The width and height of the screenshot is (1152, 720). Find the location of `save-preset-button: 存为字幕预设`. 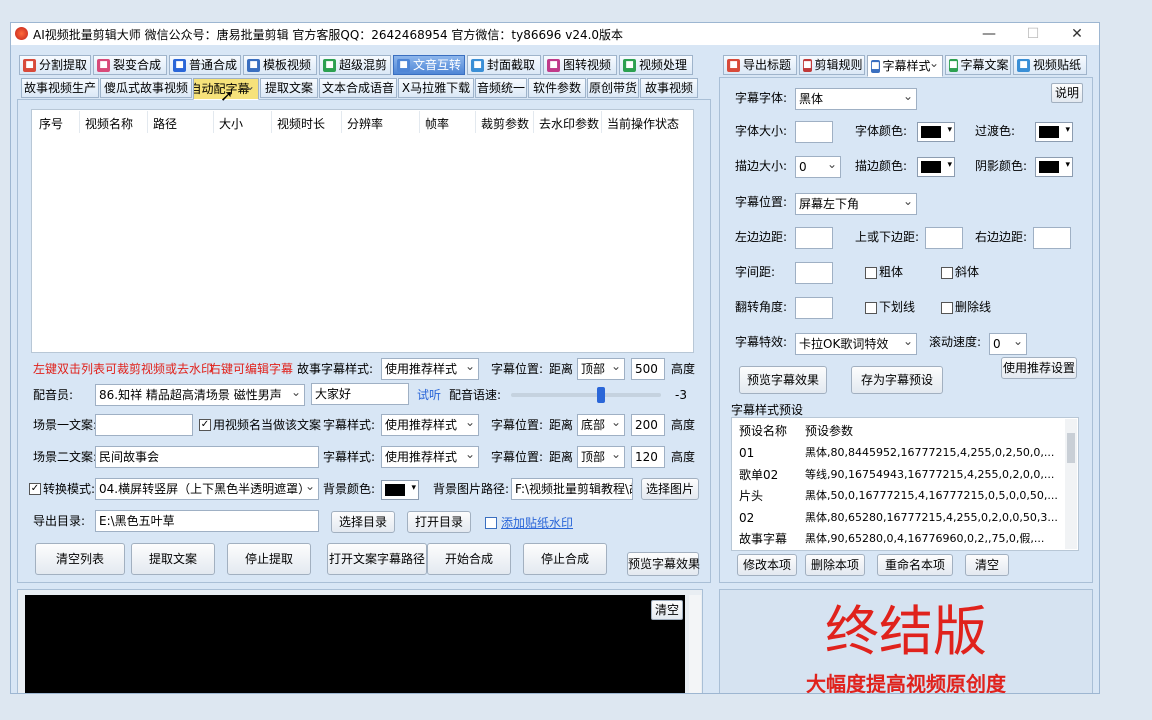

save-preset-button: 存为字幕预设 is located at coordinates (897, 380).